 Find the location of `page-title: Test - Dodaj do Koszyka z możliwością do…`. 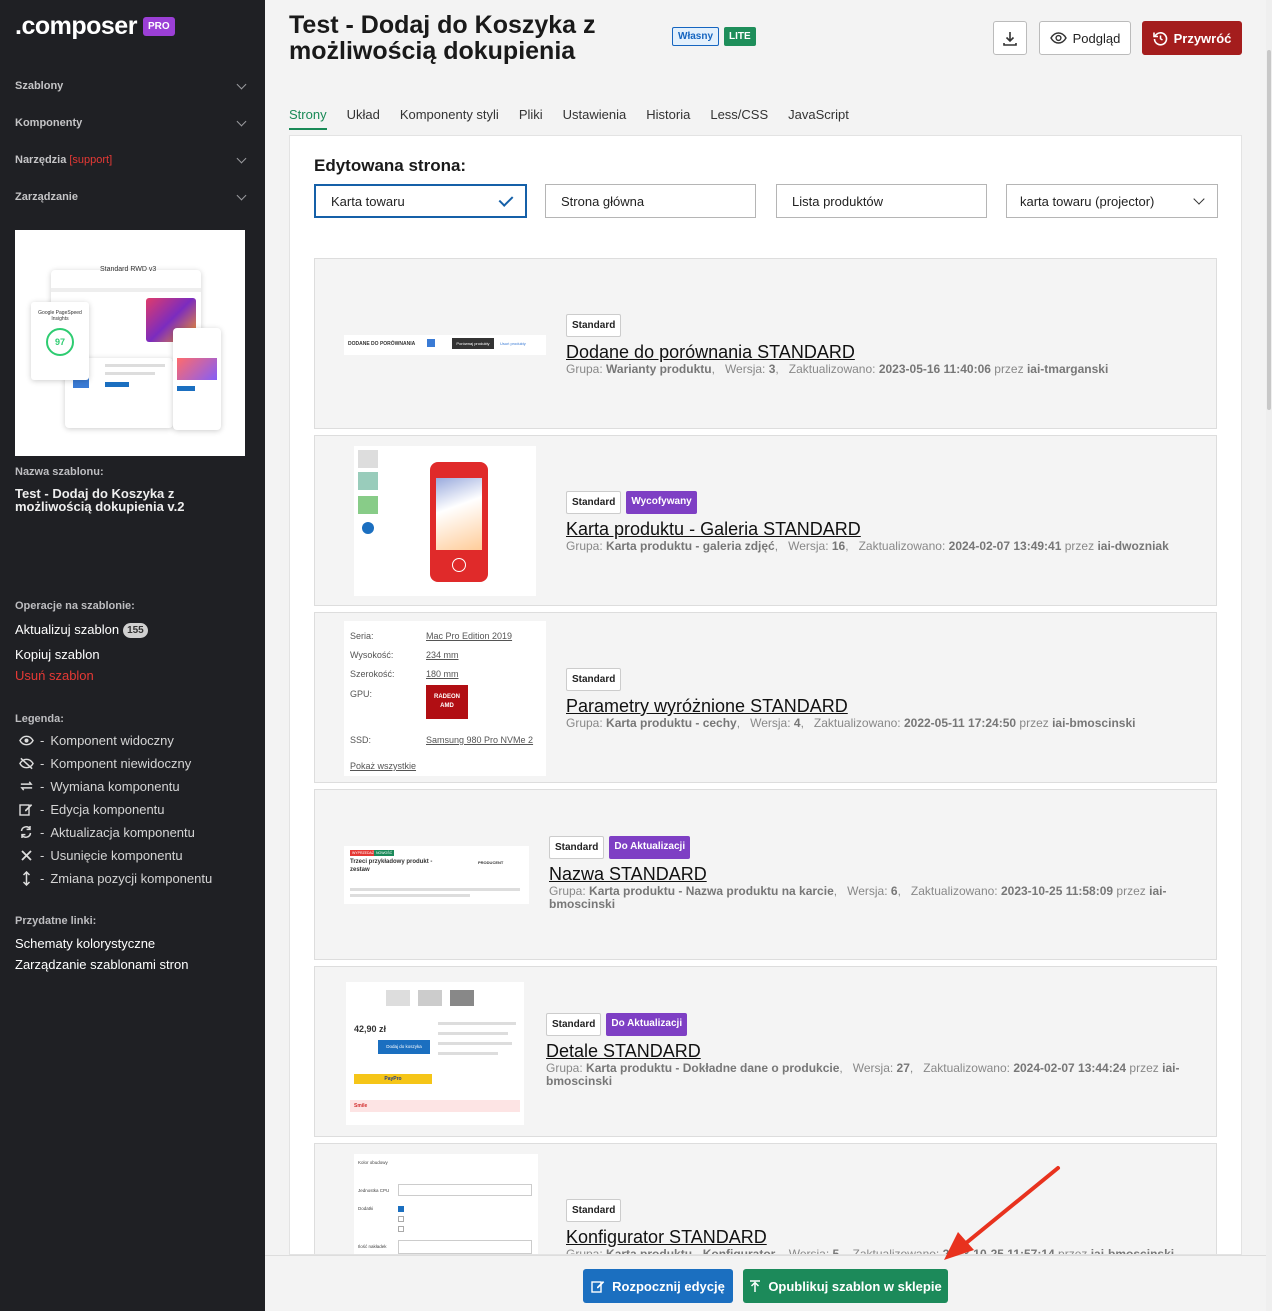

page-title: Test - Dodaj do Koszyka z możliwością do… is located at coordinates (442, 38).